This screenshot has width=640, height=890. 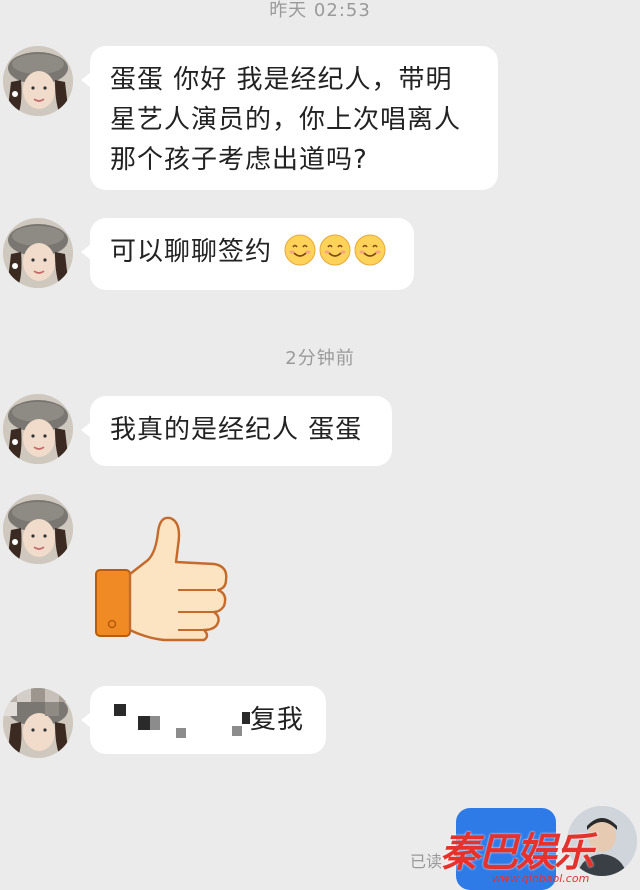 I want to click on message-text-3: 我真的是经纪人 蛋蛋, so click(x=236, y=430).